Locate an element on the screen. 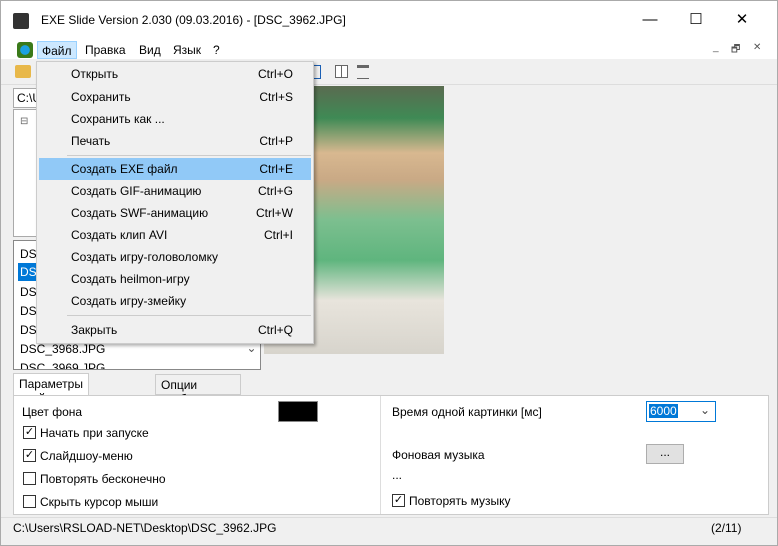  menu-item-create-puzzle: Создать игру-головоломку is located at coordinates (175, 257).